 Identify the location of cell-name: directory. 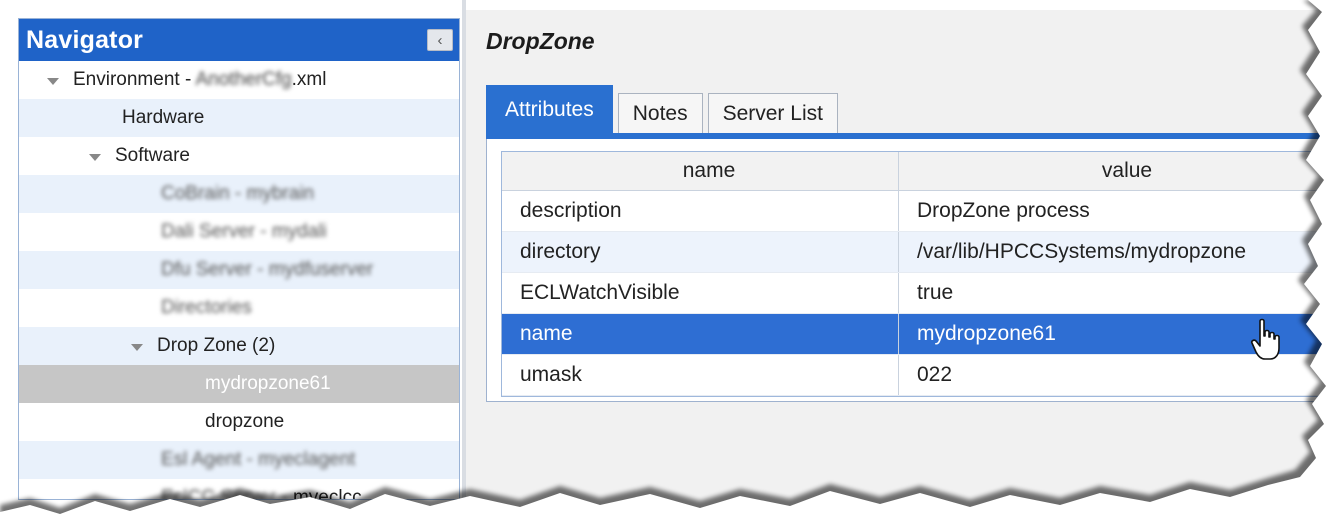
(700, 252).